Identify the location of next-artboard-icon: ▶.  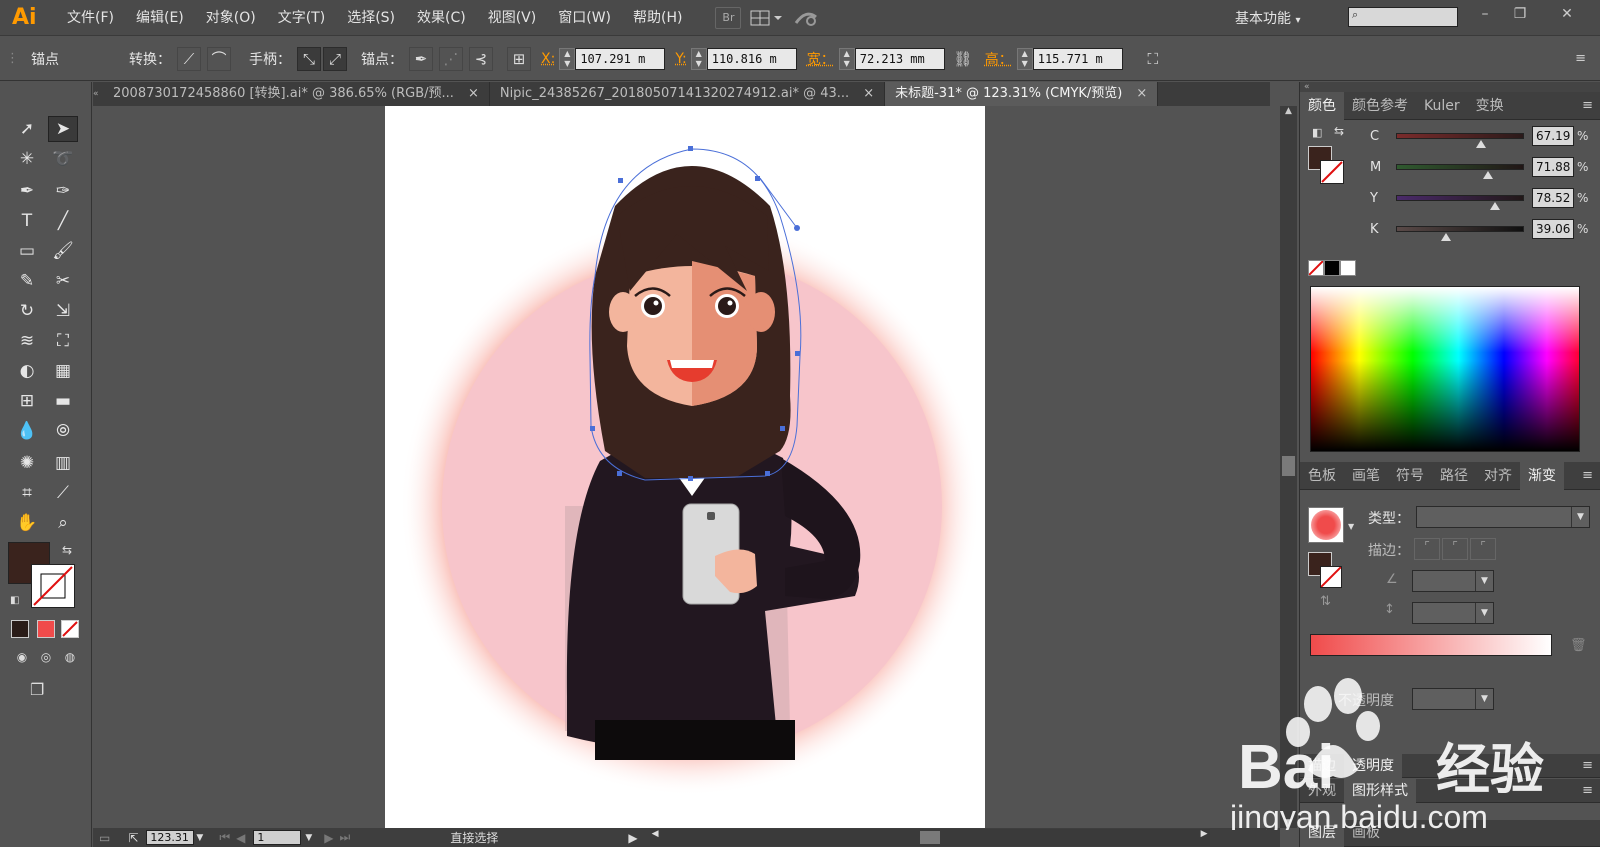
(328, 838).